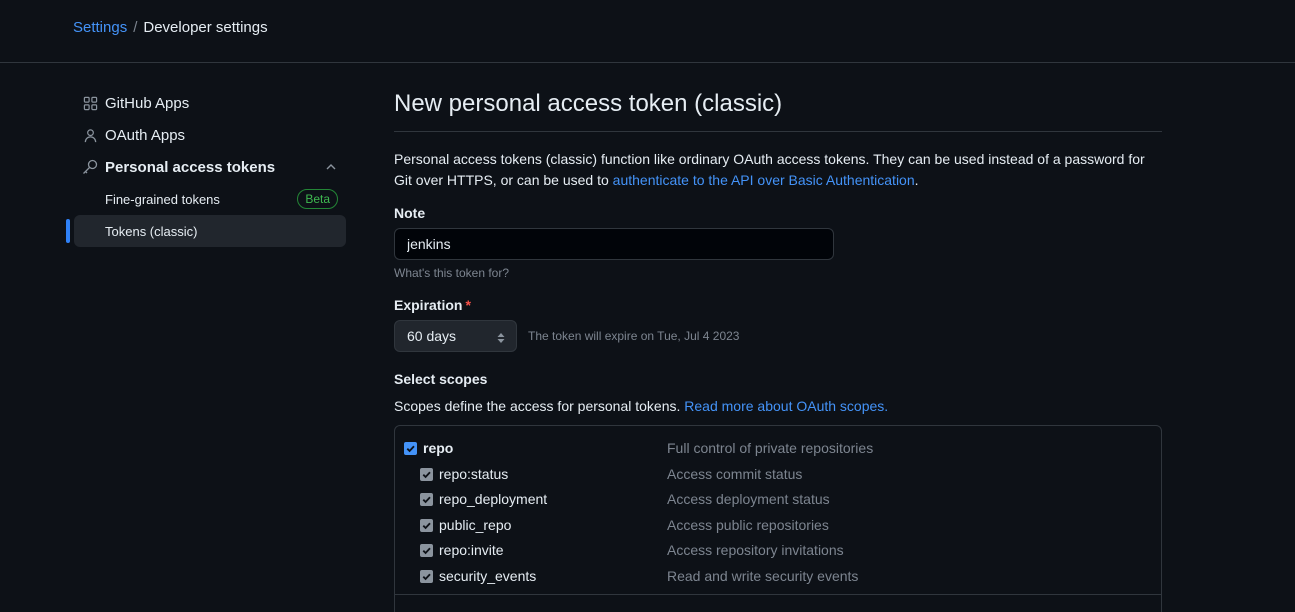  What do you see at coordinates (748, 499) in the screenshot?
I see `scope-description: Access deployment status` at bounding box center [748, 499].